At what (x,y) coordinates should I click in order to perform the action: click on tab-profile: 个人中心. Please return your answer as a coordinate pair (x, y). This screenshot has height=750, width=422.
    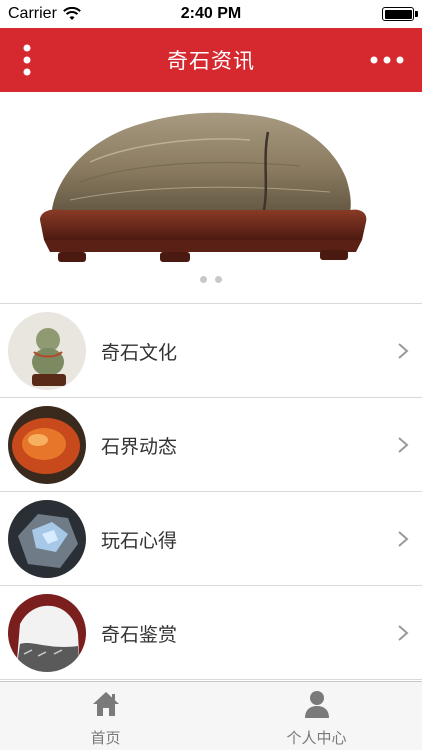
    Looking at the image, I should click on (316, 716).